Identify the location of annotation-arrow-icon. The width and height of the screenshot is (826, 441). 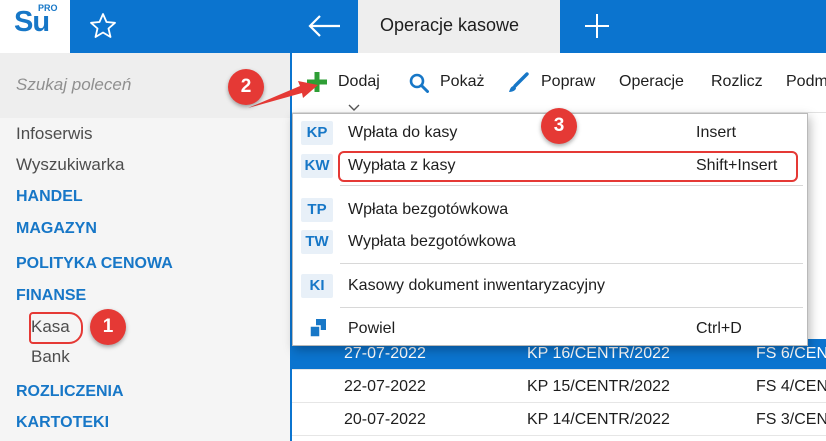
(283, 94).